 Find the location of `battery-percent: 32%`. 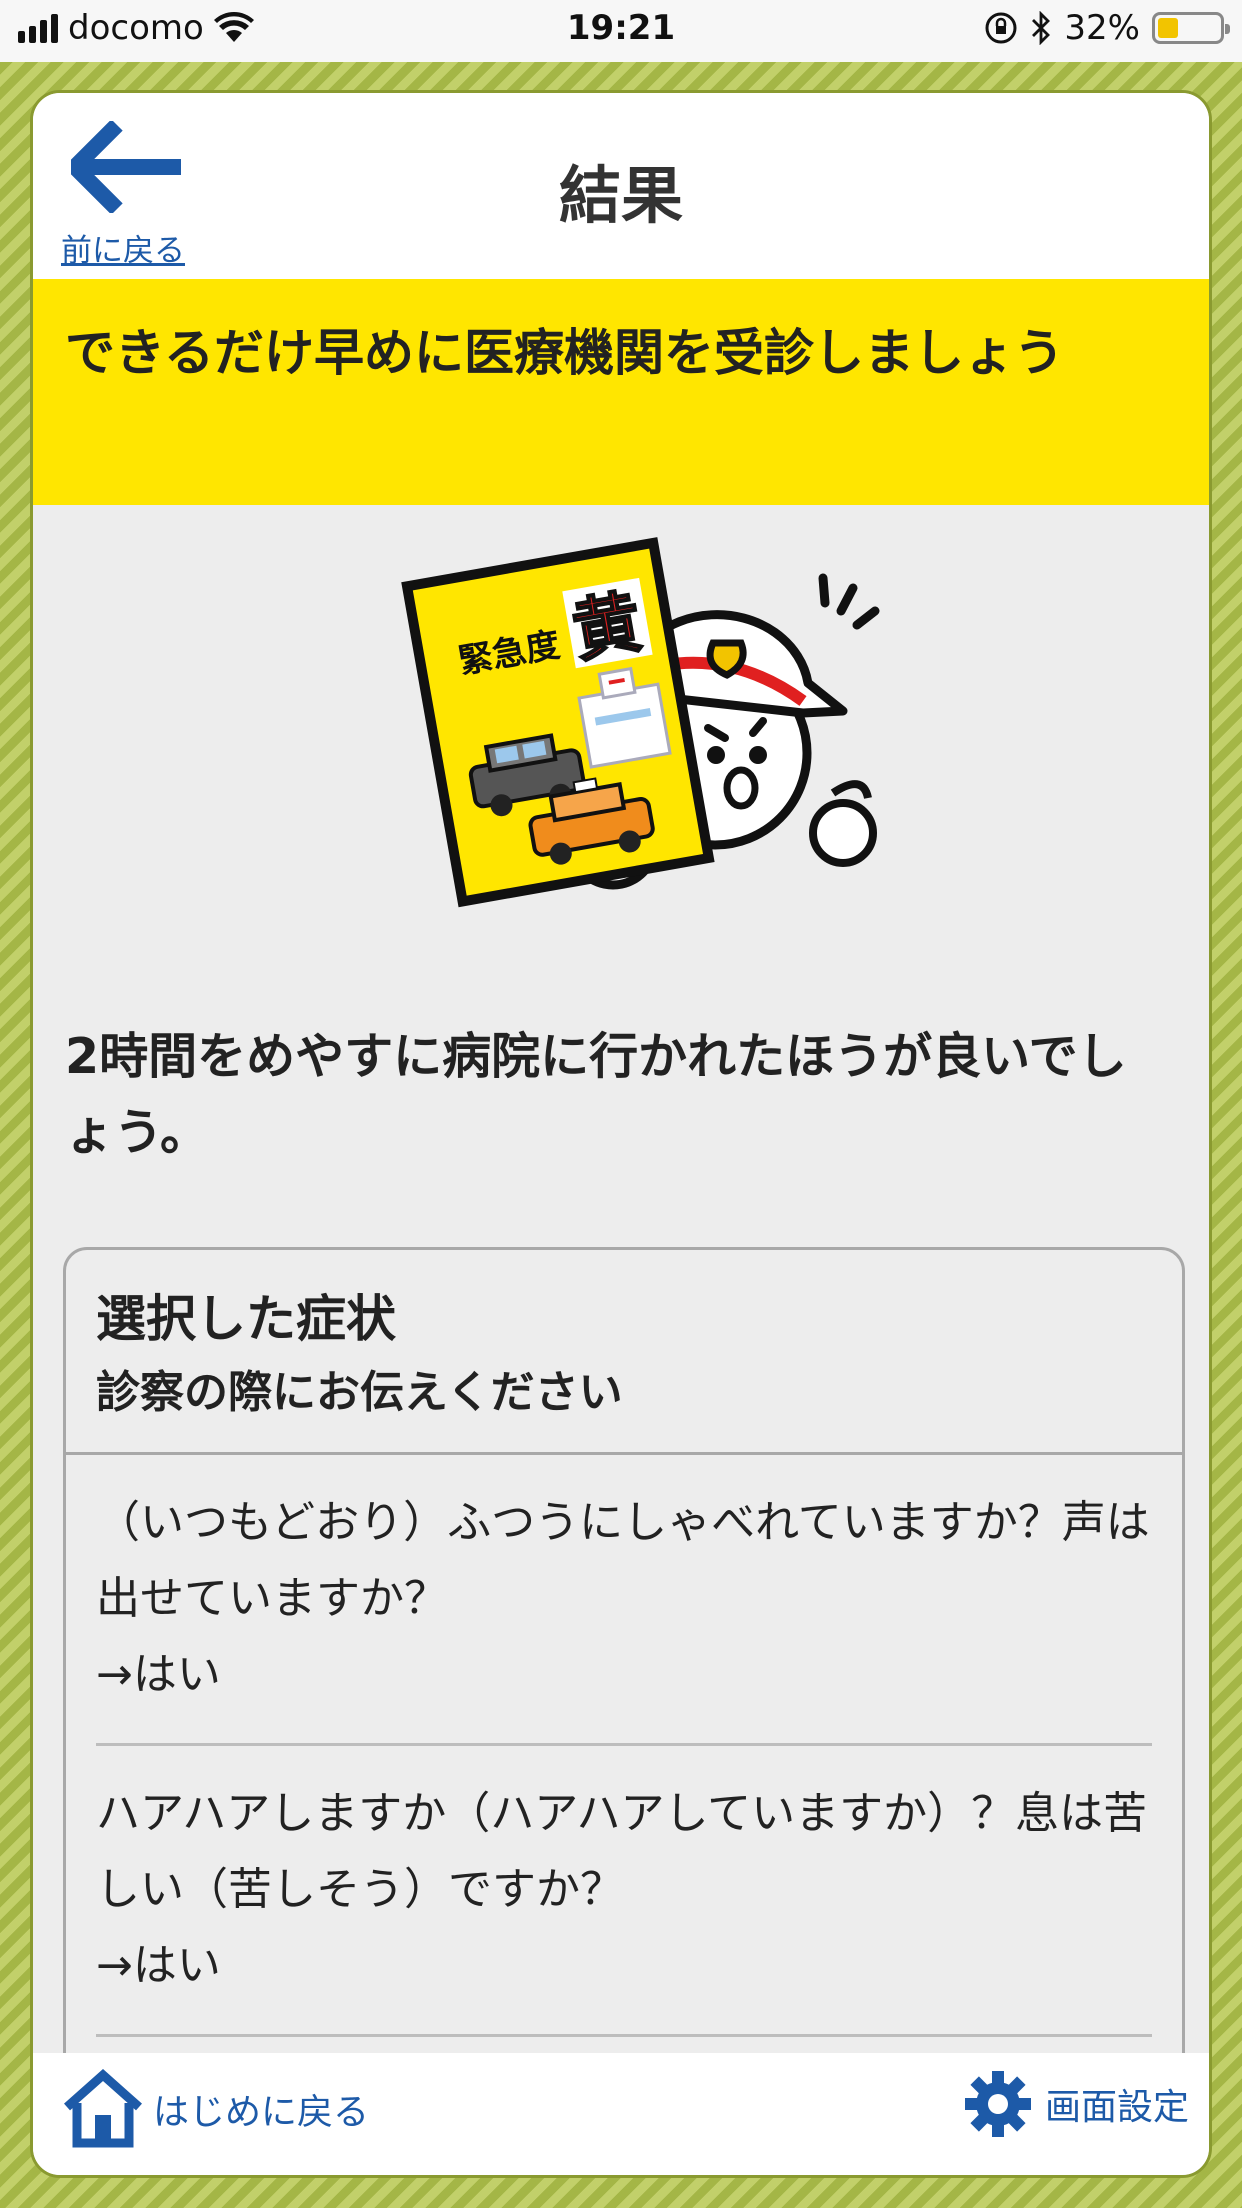

battery-percent: 32% is located at coordinates (1102, 28).